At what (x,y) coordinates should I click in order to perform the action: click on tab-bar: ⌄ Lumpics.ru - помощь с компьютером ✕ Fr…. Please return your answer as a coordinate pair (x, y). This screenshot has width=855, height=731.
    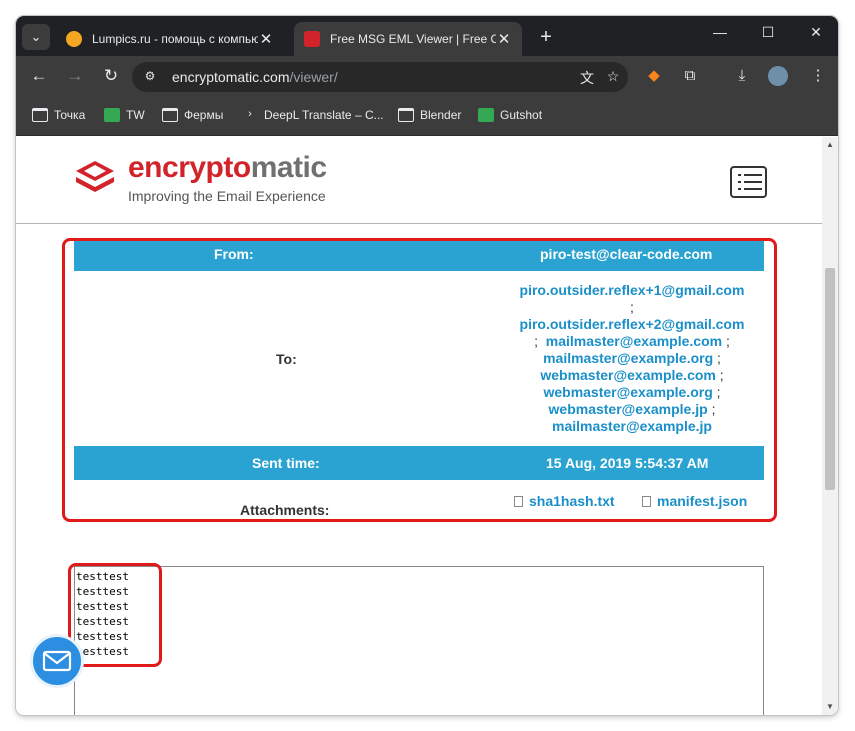
    Looking at the image, I should click on (427, 36).